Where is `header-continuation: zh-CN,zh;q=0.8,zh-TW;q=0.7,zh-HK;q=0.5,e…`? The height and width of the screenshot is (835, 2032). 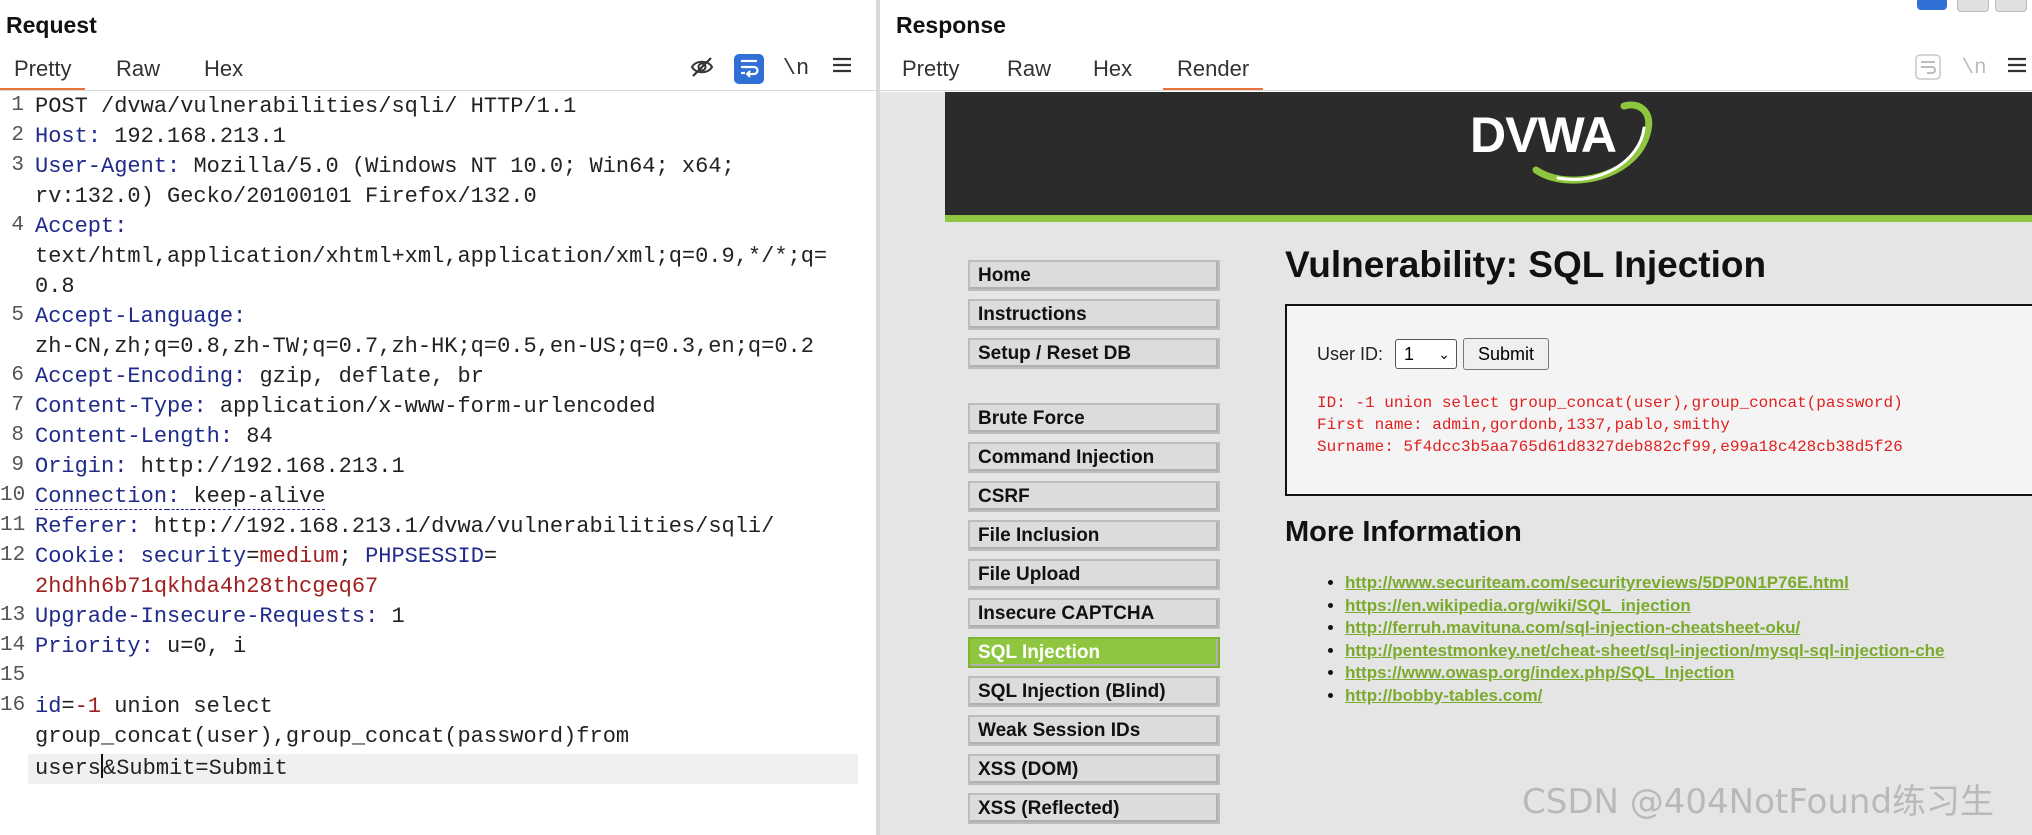
header-continuation: zh-CN,zh;q=0.8,zh-TW;q=0.7,zh-HK;q=0.5,e… is located at coordinates (424, 346).